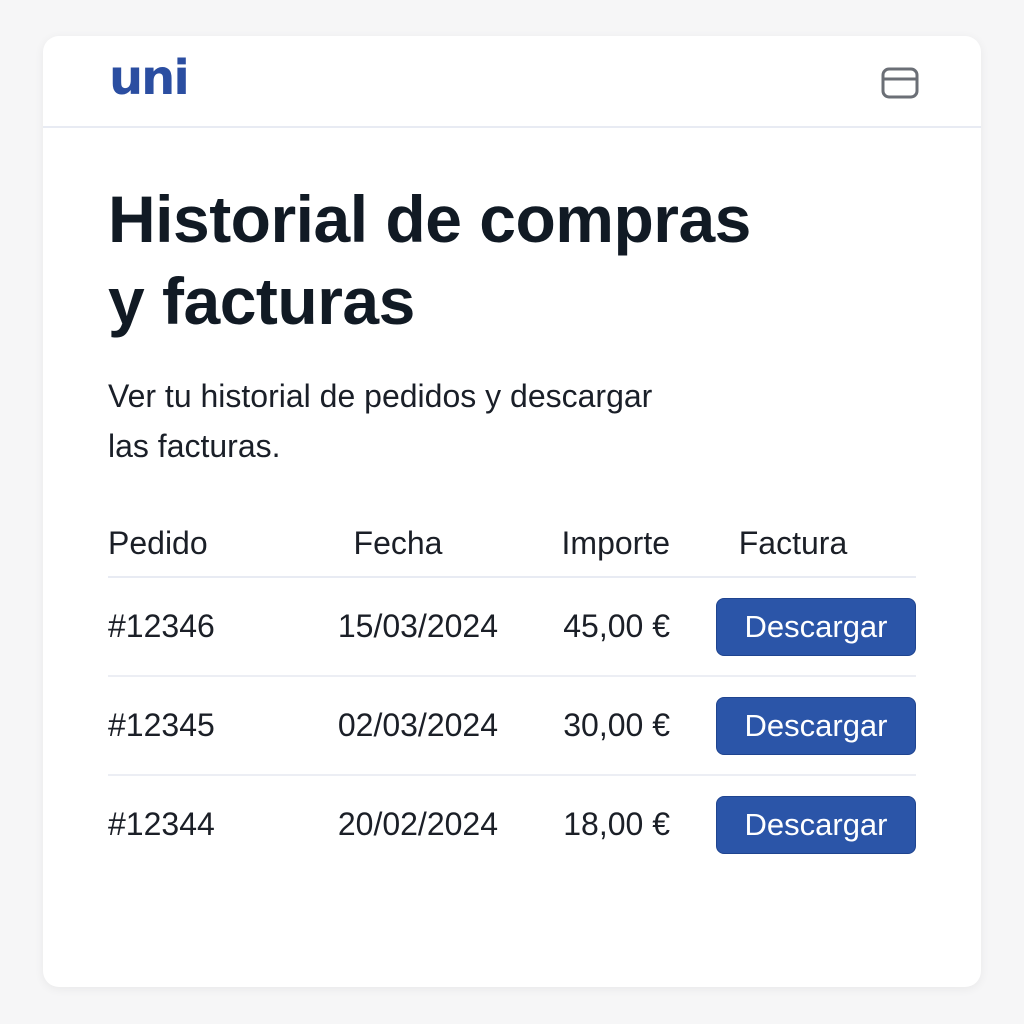 This screenshot has height=1024, width=1024. Describe the element at coordinates (417, 824) in the screenshot. I see `order-date: 20/02/2024` at that location.